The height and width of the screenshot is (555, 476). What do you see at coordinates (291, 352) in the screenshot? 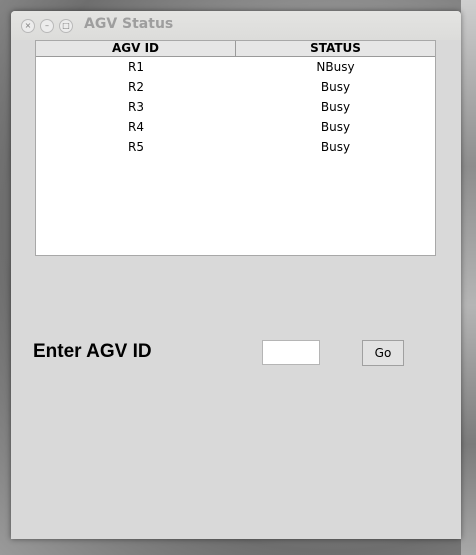
I see `agv-id-input` at bounding box center [291, 352].